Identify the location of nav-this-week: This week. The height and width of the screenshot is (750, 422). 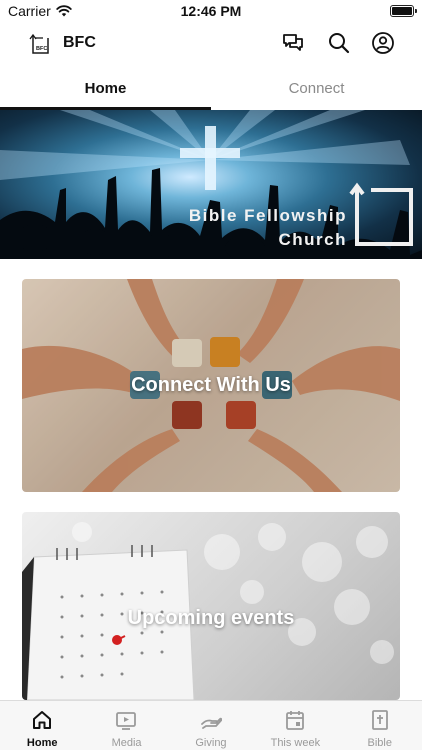
(295, 725).